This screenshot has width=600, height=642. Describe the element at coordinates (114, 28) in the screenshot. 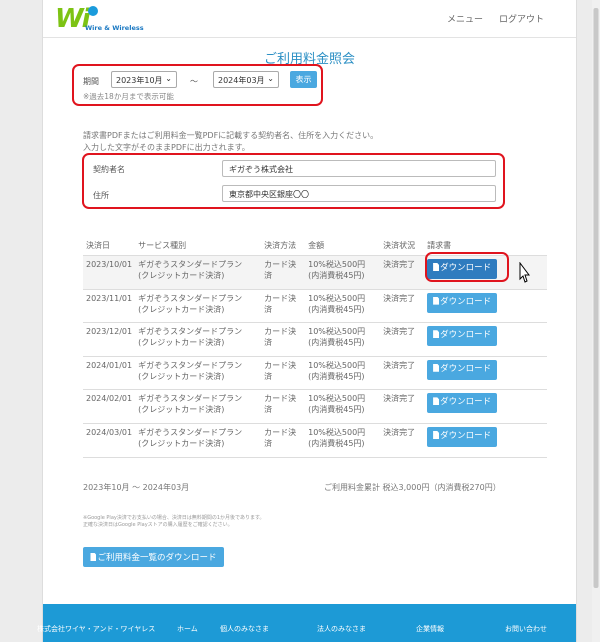

I see `logo-subtitle: Wire & Wireless` at that location.